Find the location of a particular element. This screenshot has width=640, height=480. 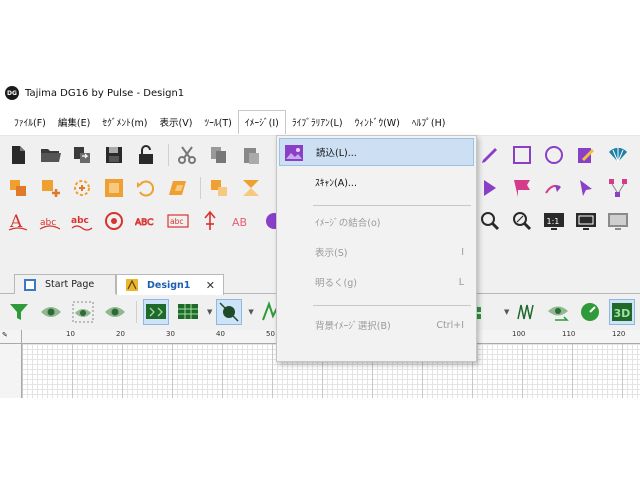

menu-item-label: ｲﾒｰｼﾞの結合(o) is located at coordinates (348, 223).